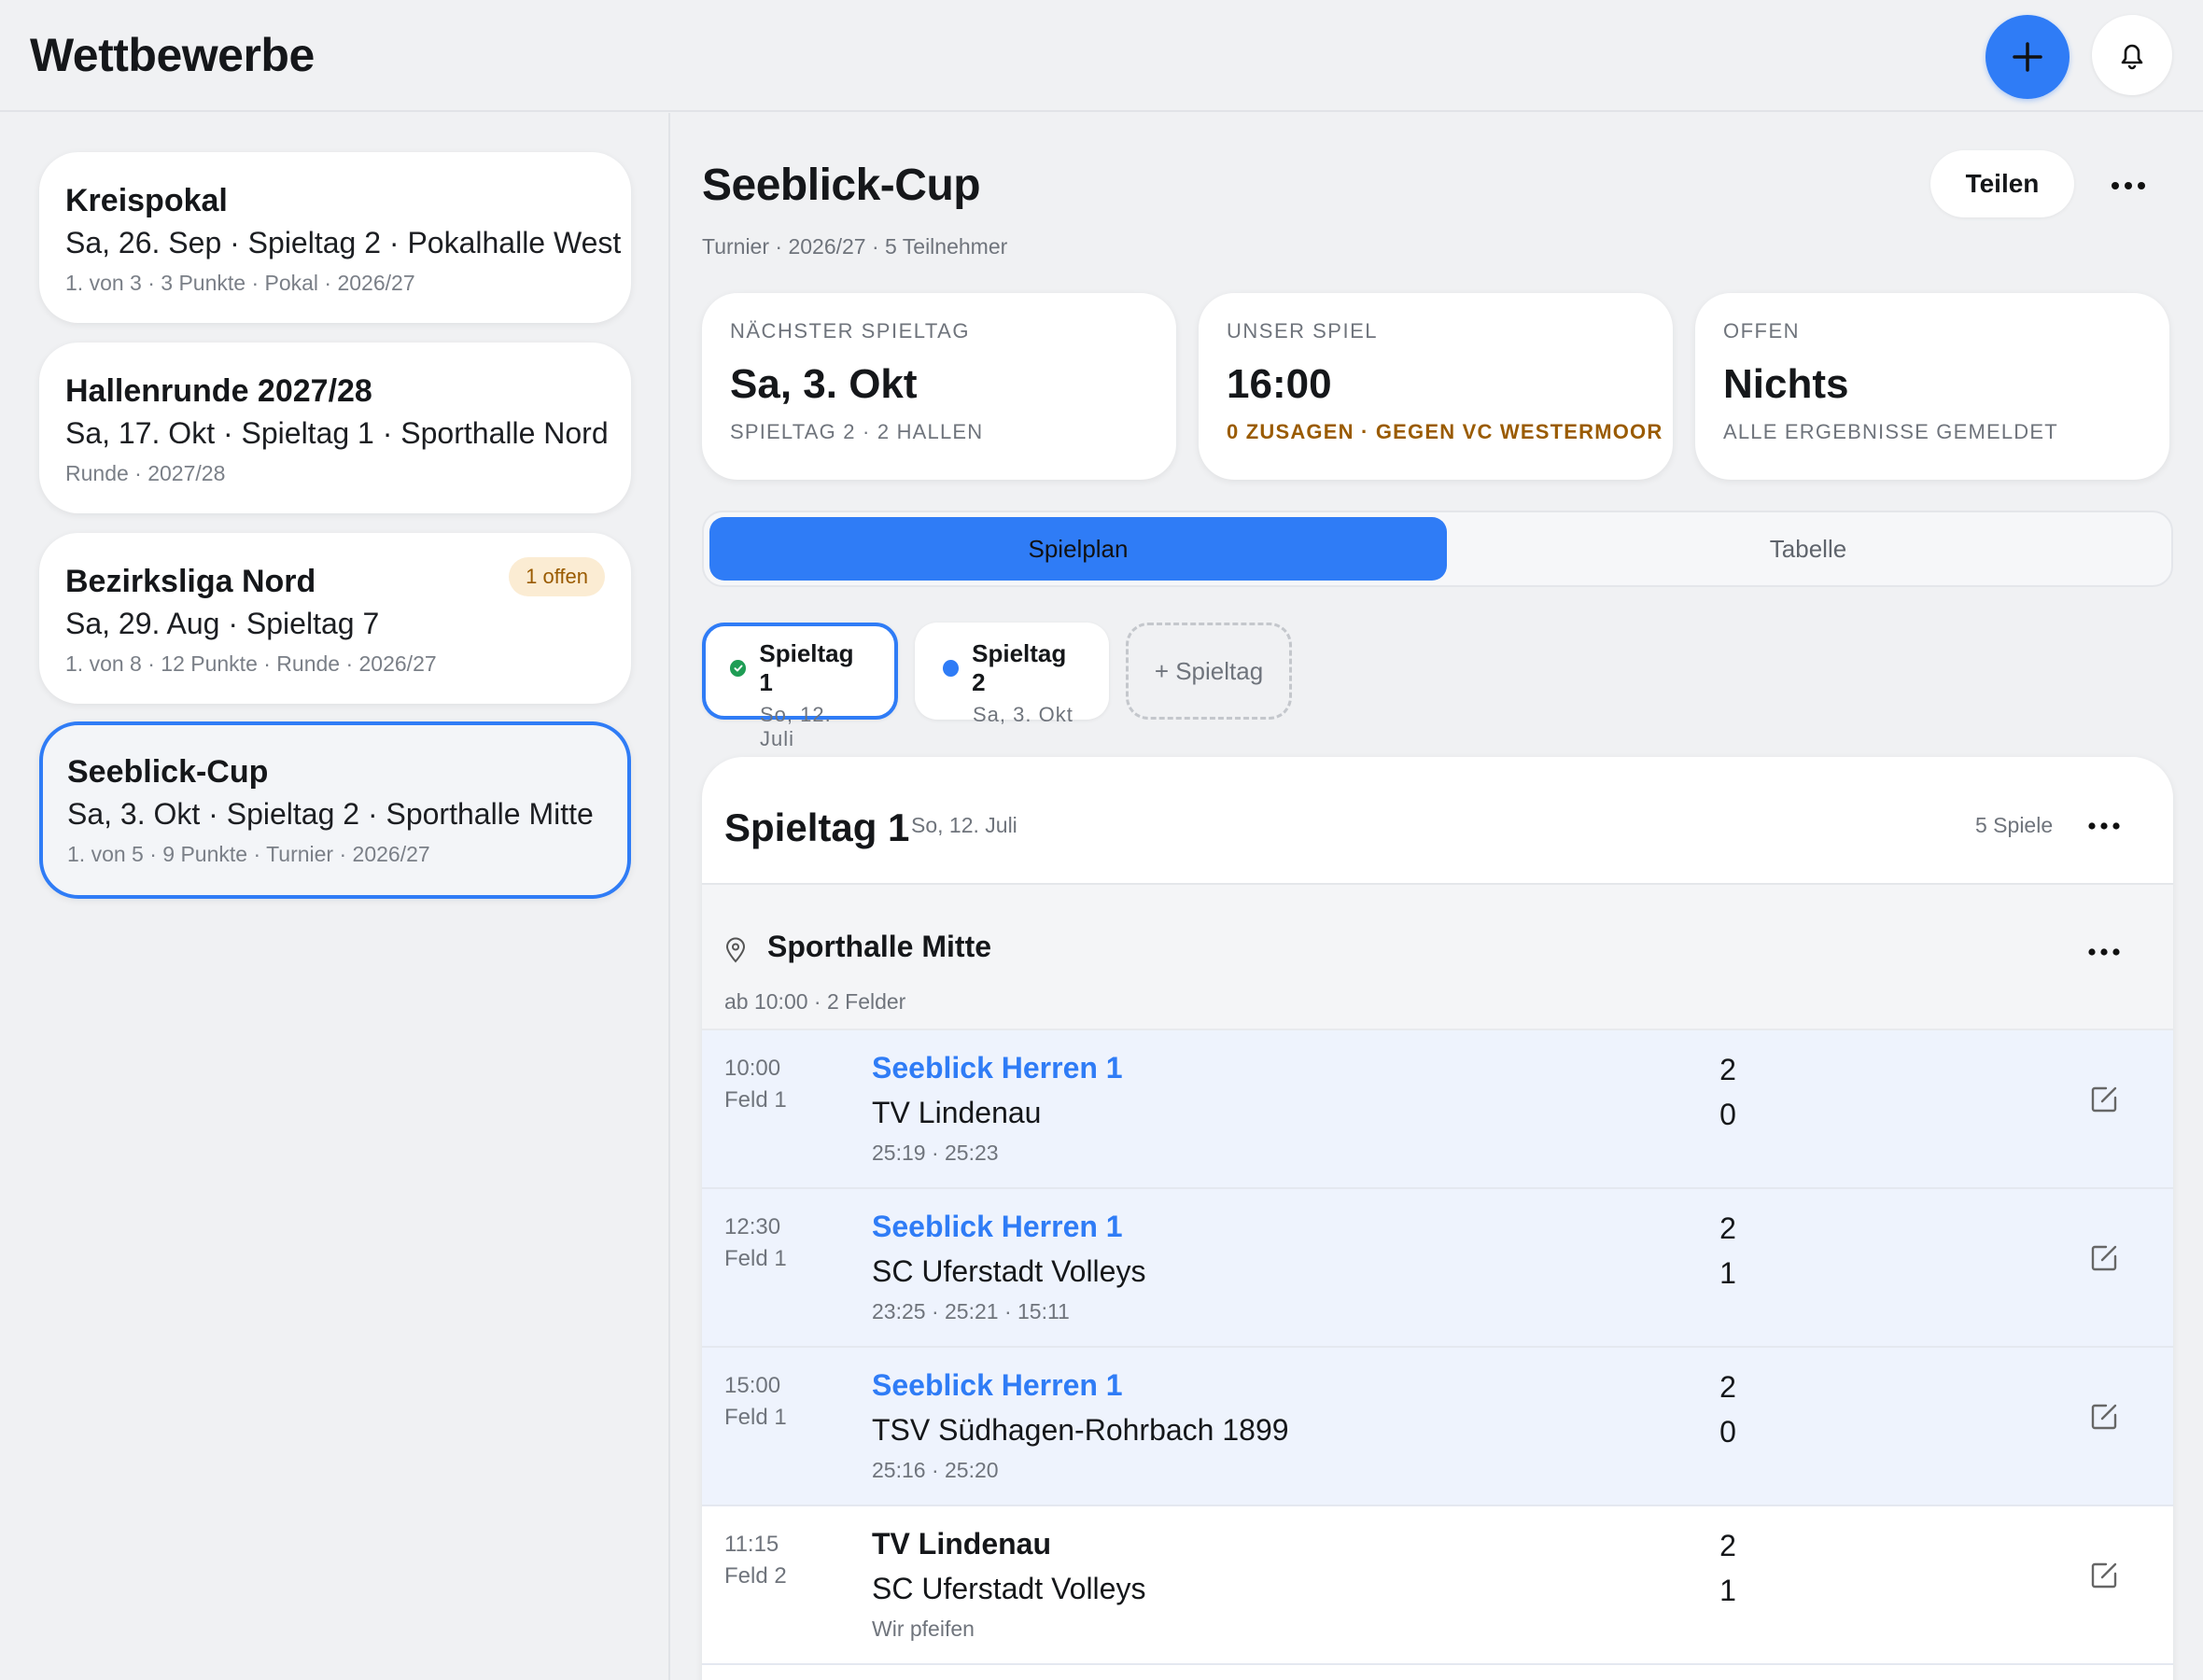  I want to click on matchday-chip-1: Spieltag 1 So, 12. Juli, so click(800, 686).